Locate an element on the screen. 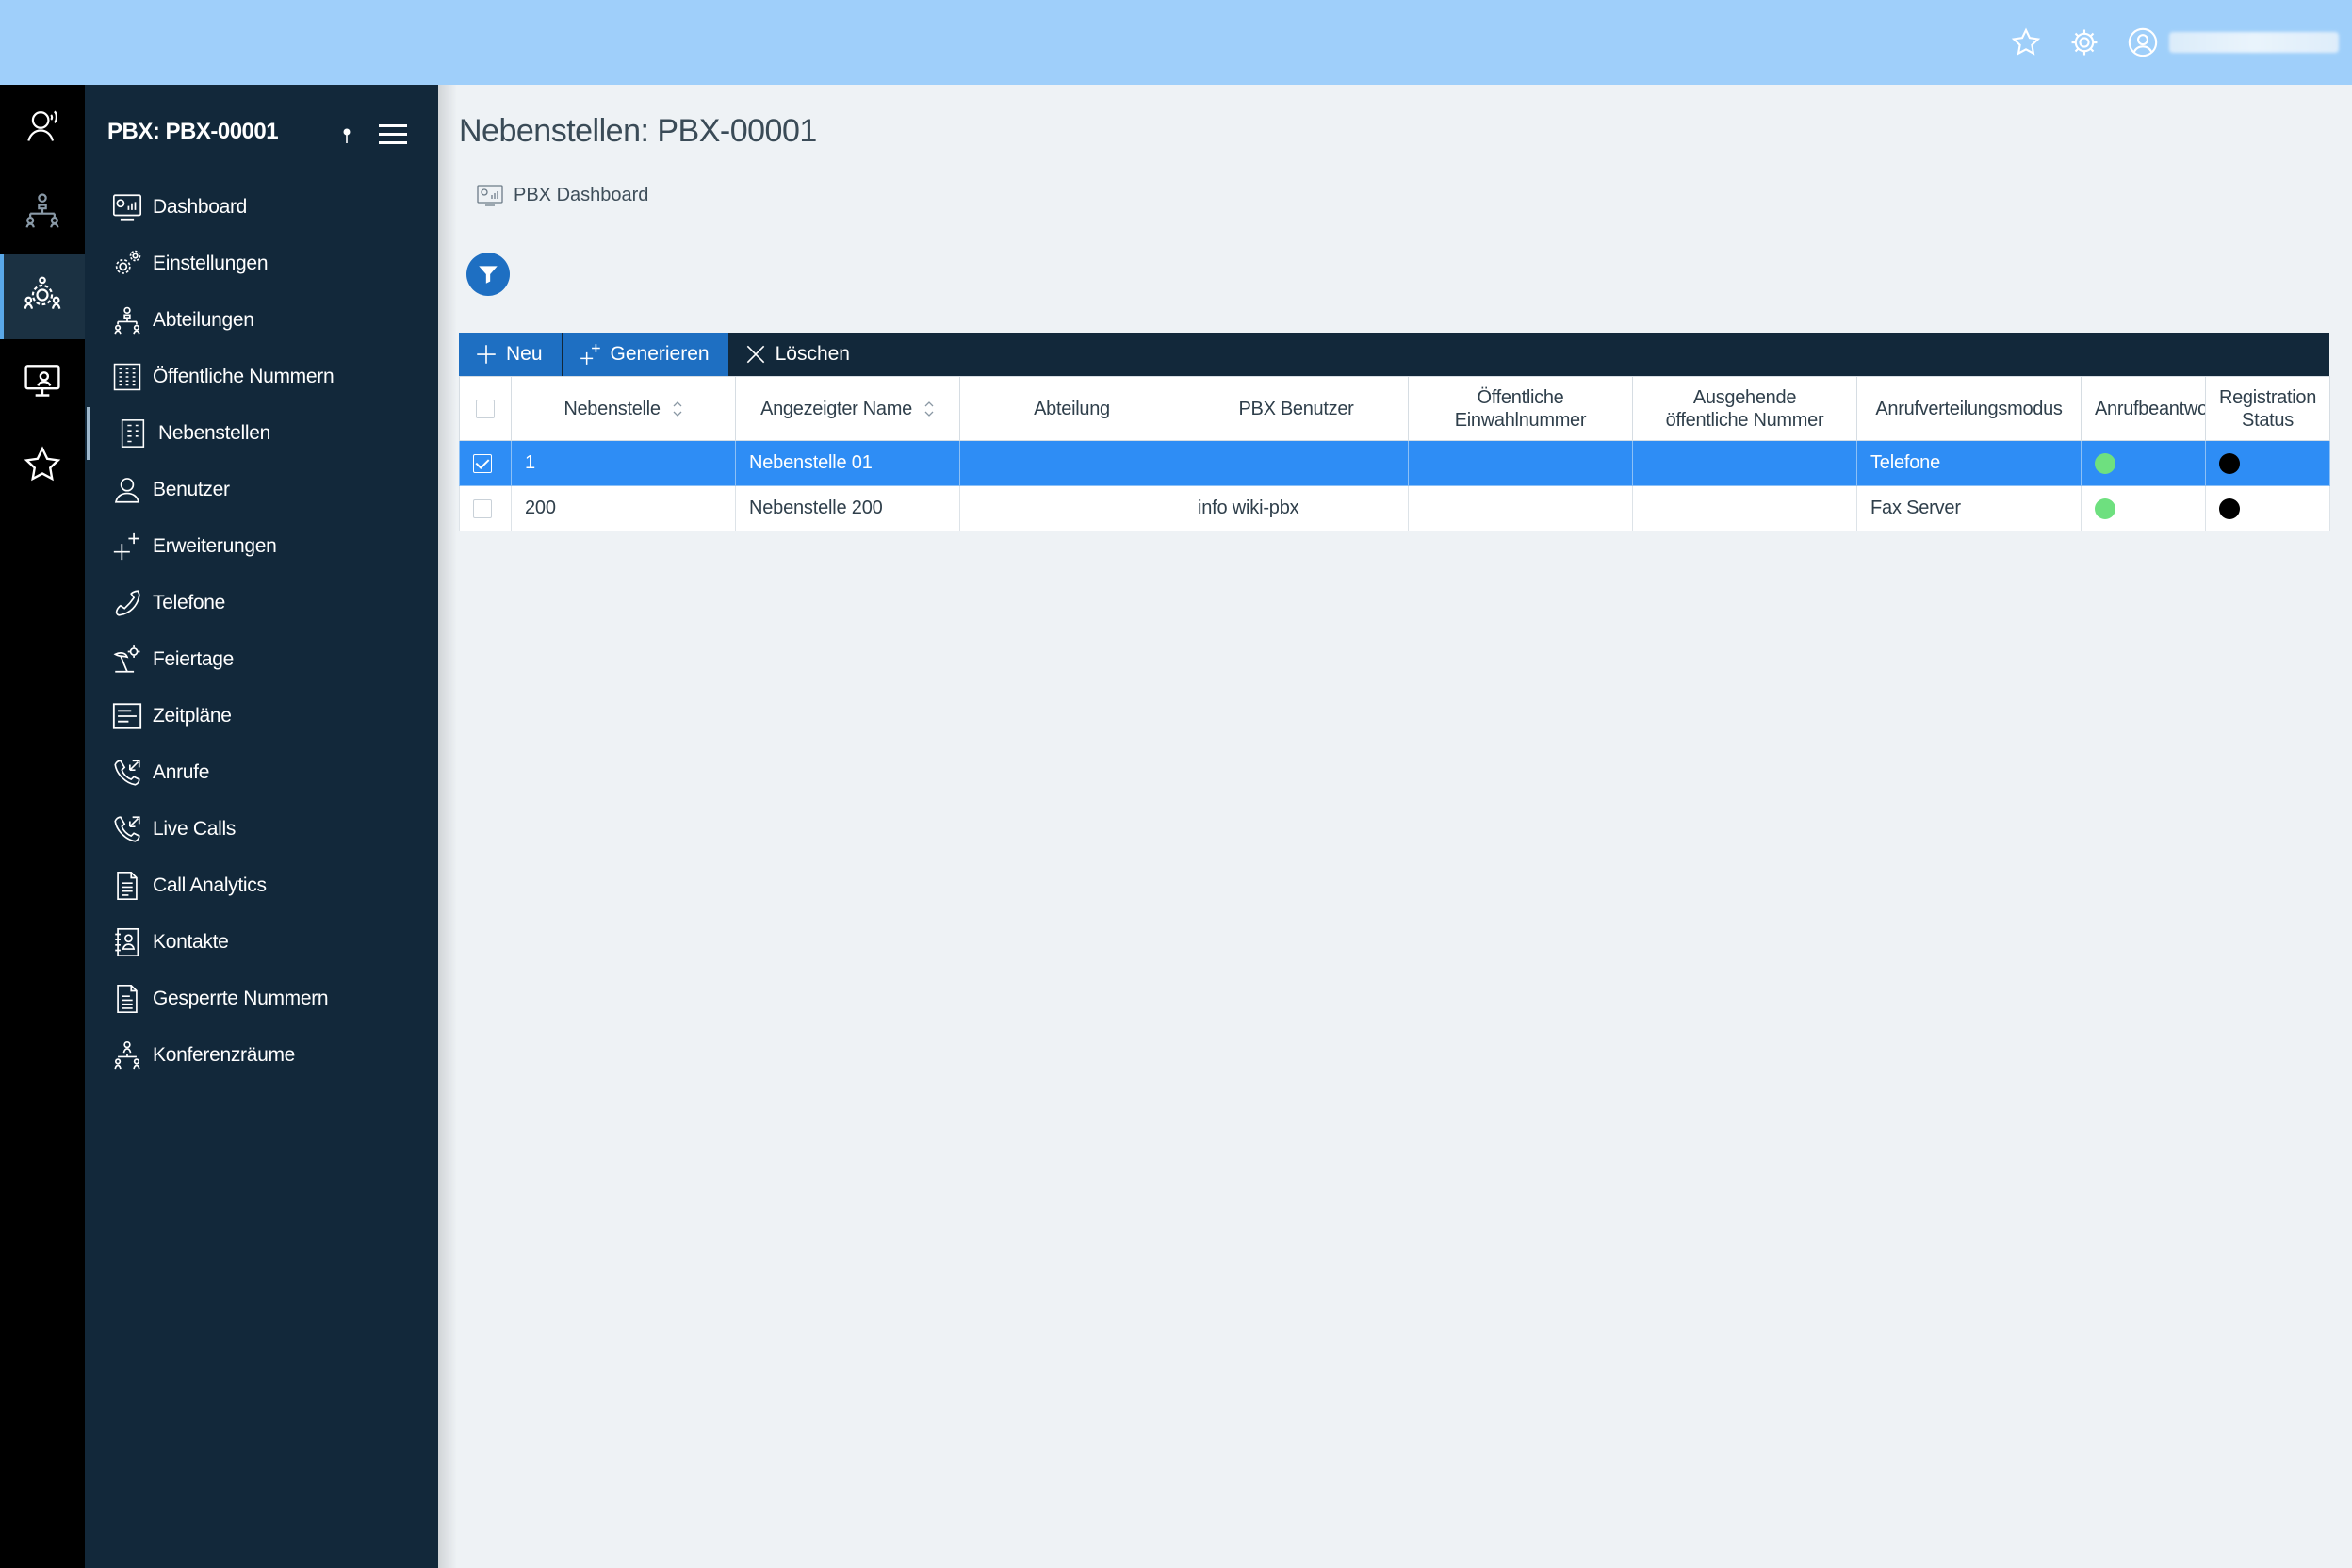  column-header-label: Anrufverteilungsmodus is located at coordinates (1969, 409).